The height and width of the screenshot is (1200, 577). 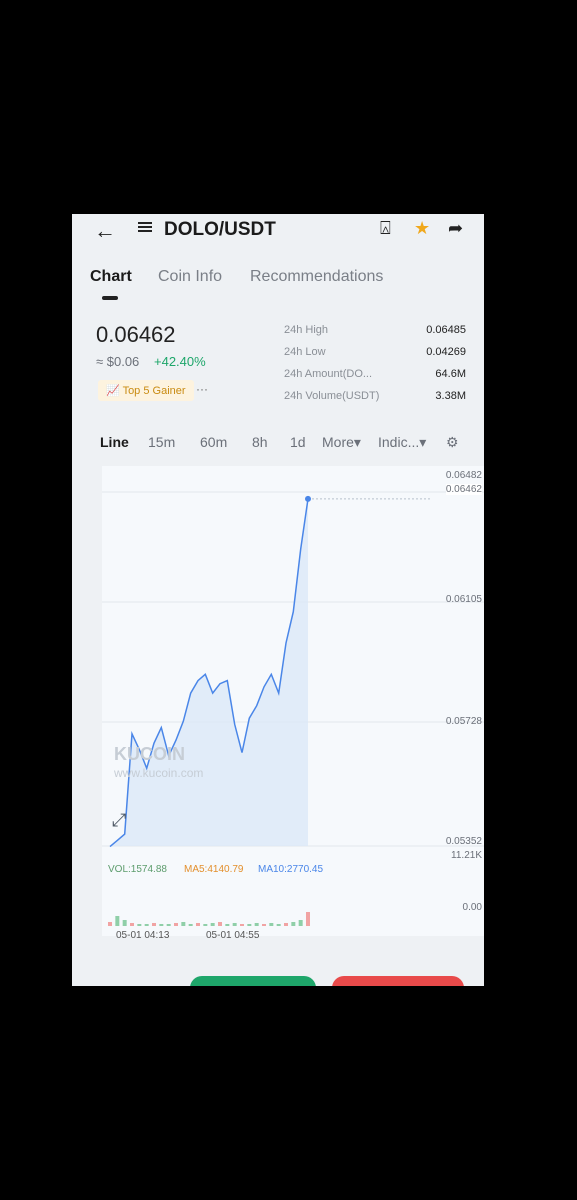 I want to click on tab-bar: Chart Coin Info Recommendations, so click(x=278, y=284).